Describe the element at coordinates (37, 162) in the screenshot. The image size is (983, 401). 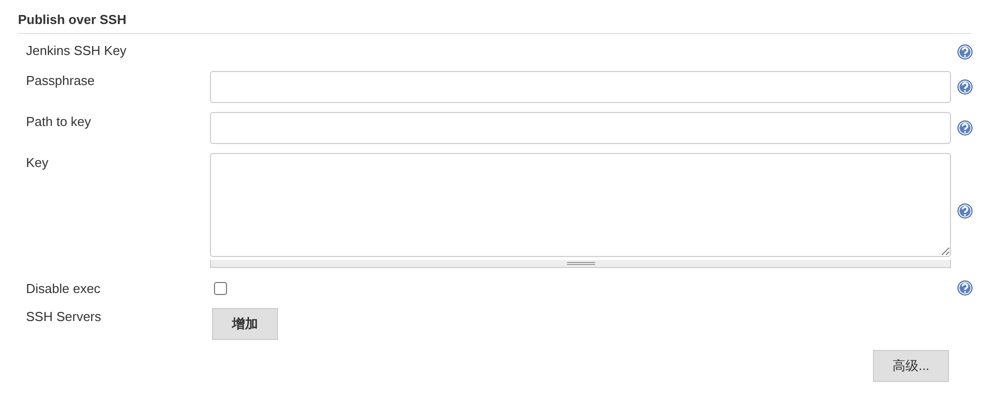
I see `field-label: Key` at that location.